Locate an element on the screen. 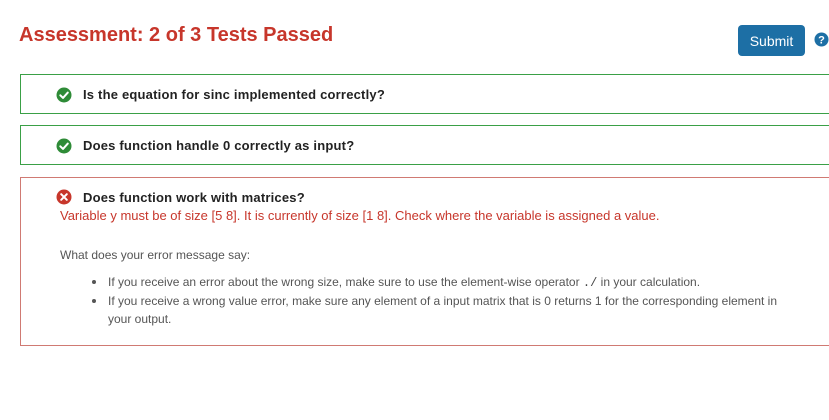  question-circle-icon: ? is located at coordinates (821, 39).